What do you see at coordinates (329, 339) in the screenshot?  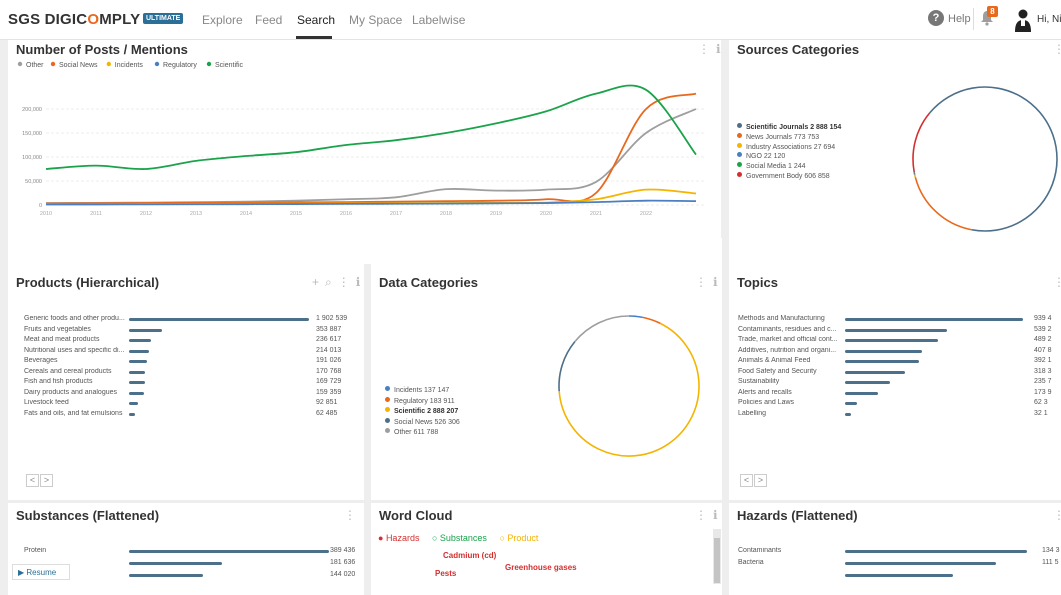 I see `bar-value: 236 617` at bounding box center [329, 339].